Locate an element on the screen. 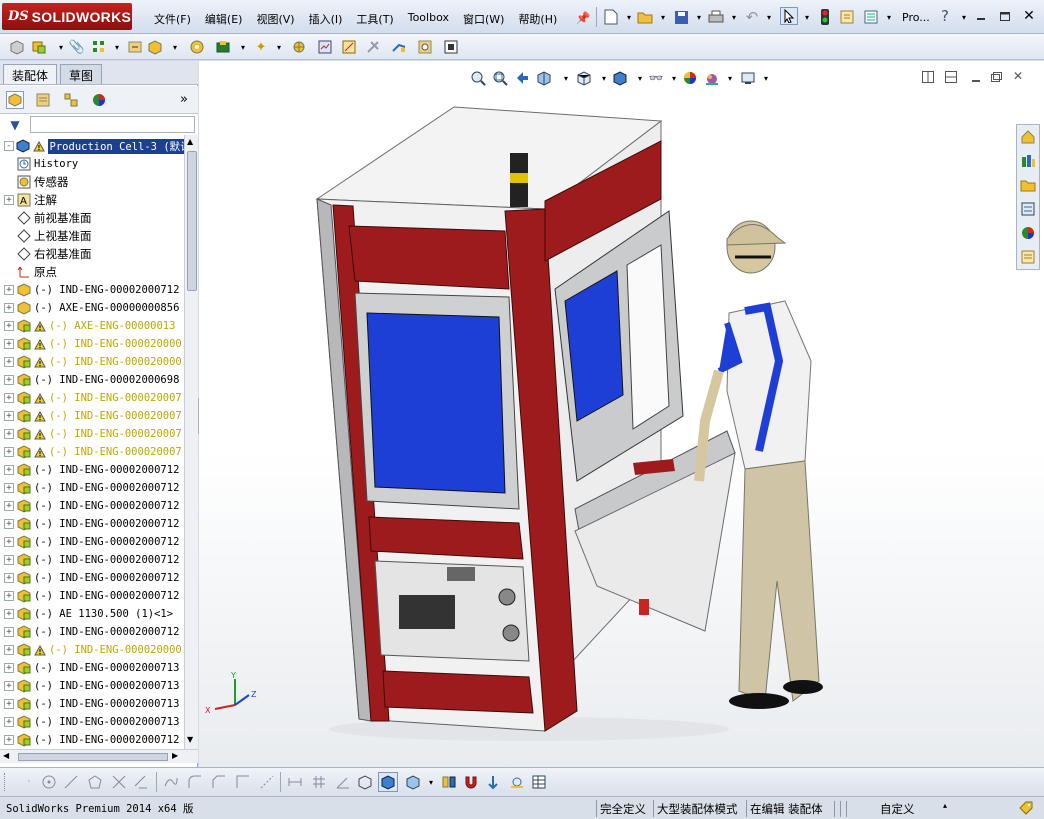  tab-sketch: 草图 is located at coordinates (81, 74).